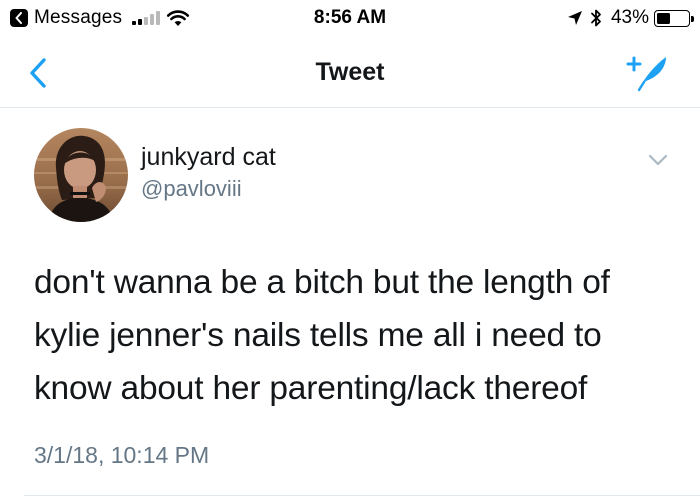 The width and height of the screenshot is (700, 504). I want to click on divider, so click(362, 495).